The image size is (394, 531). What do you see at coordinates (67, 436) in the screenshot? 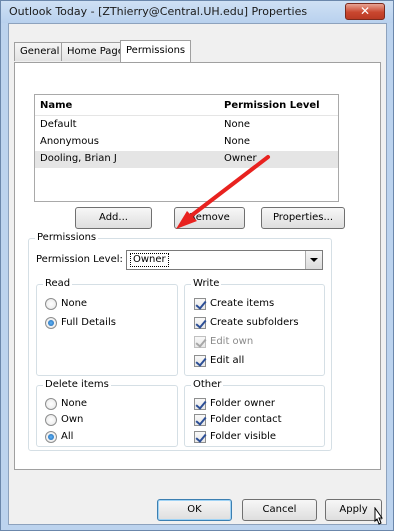
I see `delete-all-label: All` at bounding box center [67, 436].